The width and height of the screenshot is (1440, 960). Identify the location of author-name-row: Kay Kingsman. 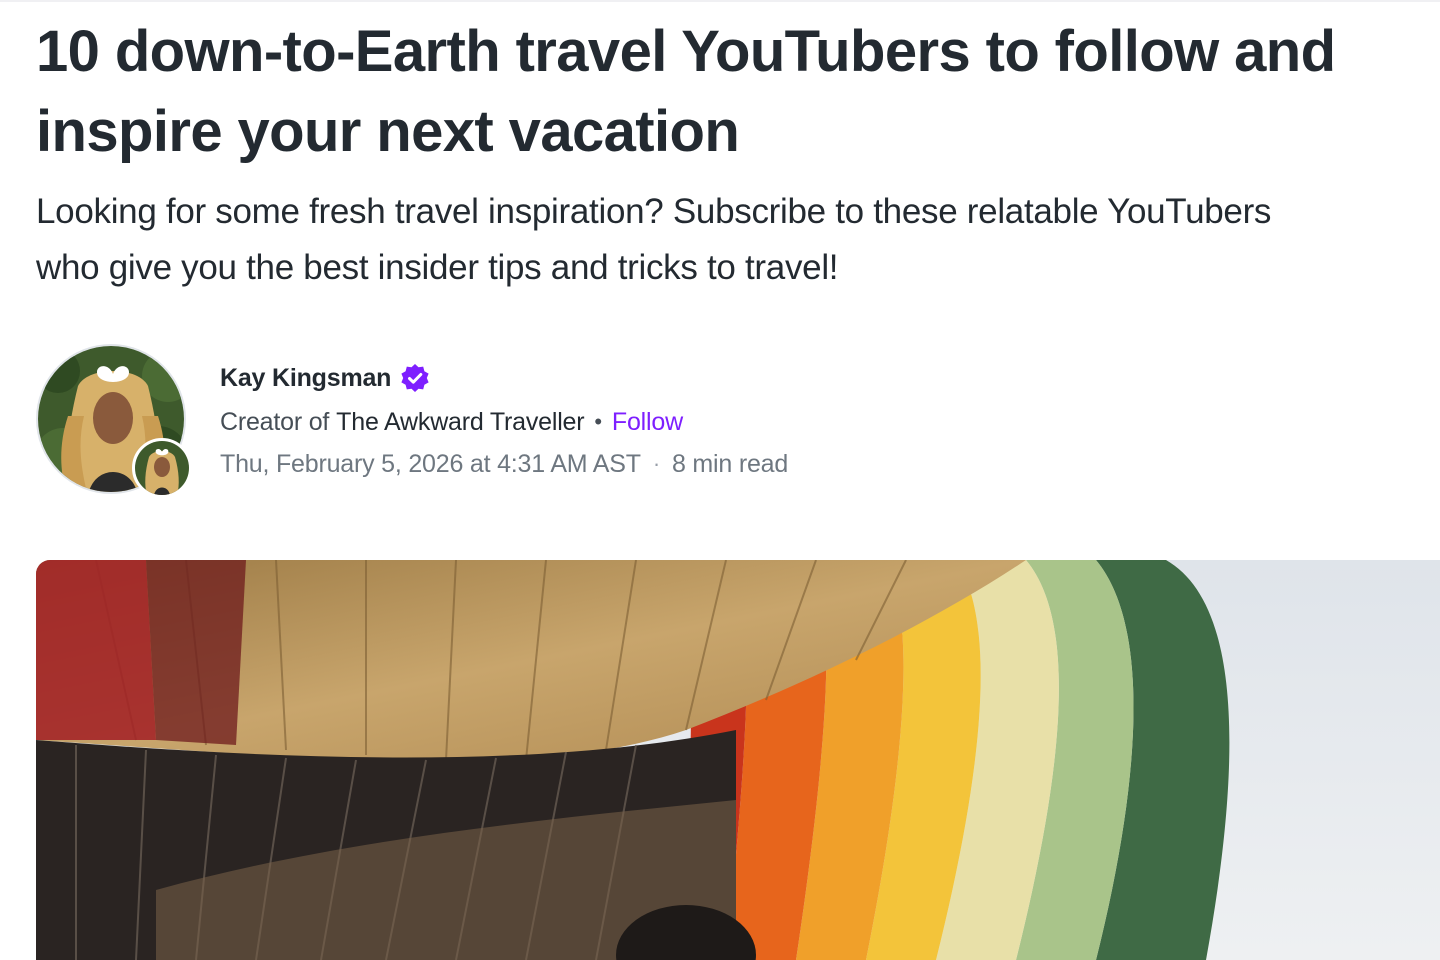
(325, 378).